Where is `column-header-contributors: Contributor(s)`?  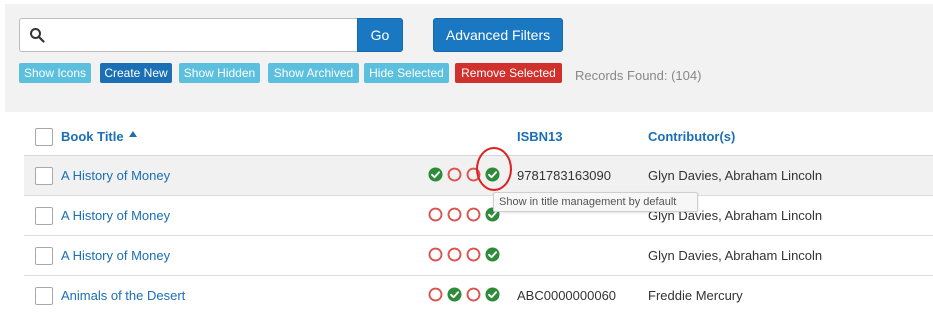 column-header-contributors: Contributor(s) is located at coordinates (691, 136).